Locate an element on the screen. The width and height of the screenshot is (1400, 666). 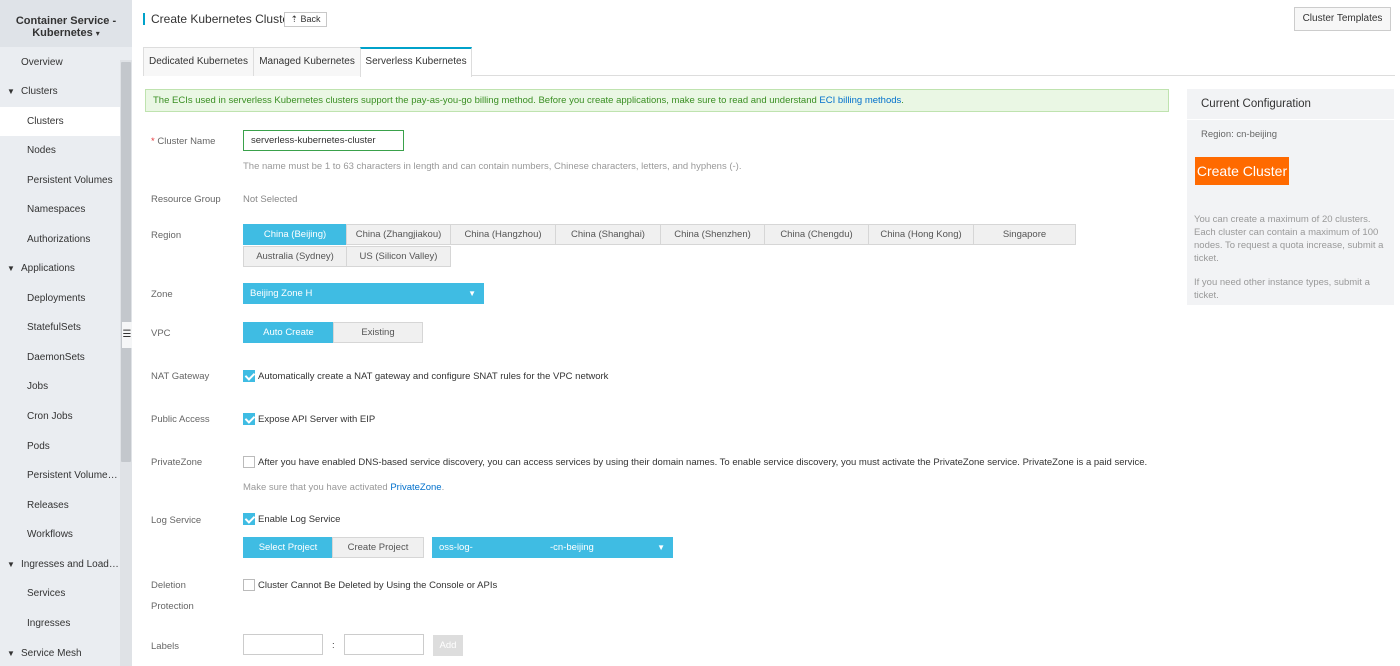
sidebar-section-applications: ▼ Applications is located at coordinates (60, 268).